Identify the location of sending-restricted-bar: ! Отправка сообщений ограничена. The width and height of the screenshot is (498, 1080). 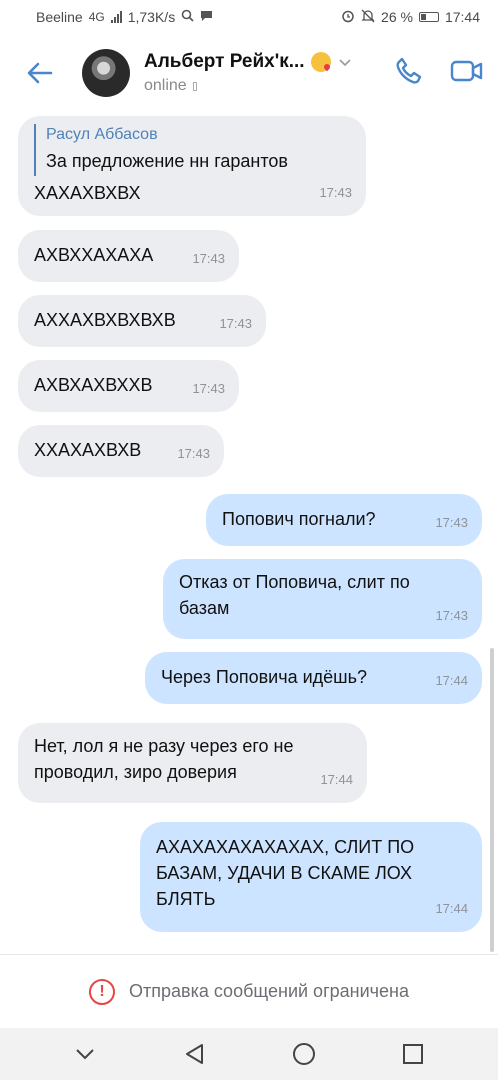
(249, 991).